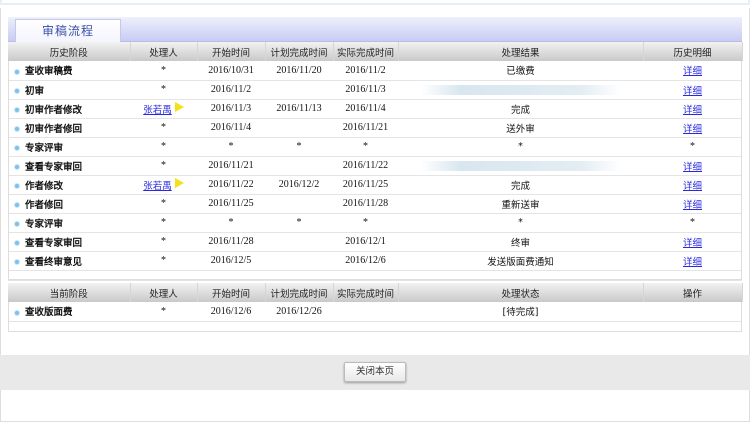 The height and width of the screenshot is (422, 750). I want to click on column-header: 历史阶段, so click(69, 51).